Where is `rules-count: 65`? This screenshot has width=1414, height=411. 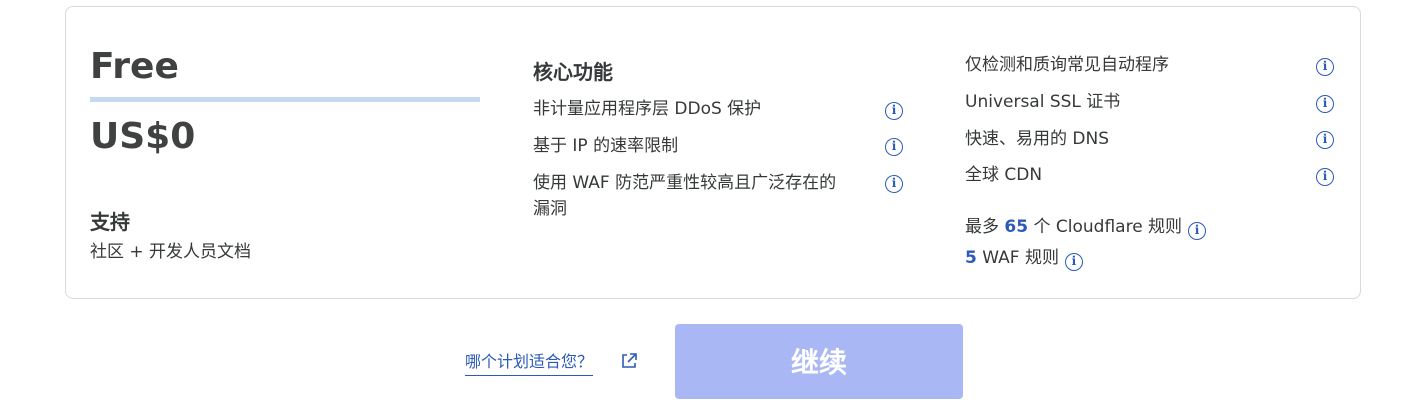
rules-count: 65 is located at coordinates (1016, 227).